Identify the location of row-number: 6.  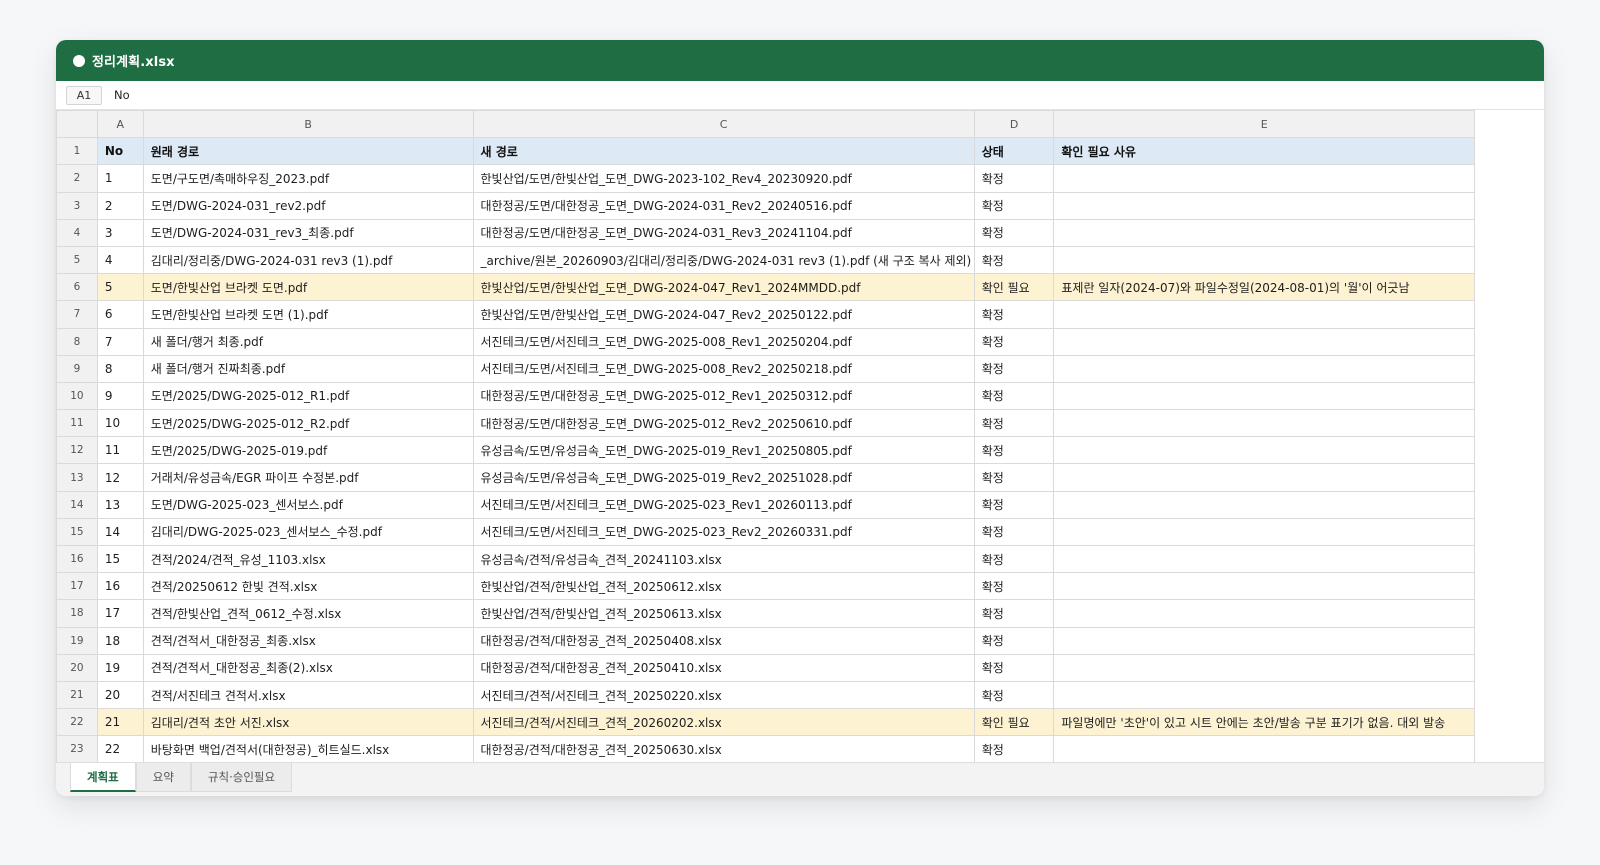
(77, 287).